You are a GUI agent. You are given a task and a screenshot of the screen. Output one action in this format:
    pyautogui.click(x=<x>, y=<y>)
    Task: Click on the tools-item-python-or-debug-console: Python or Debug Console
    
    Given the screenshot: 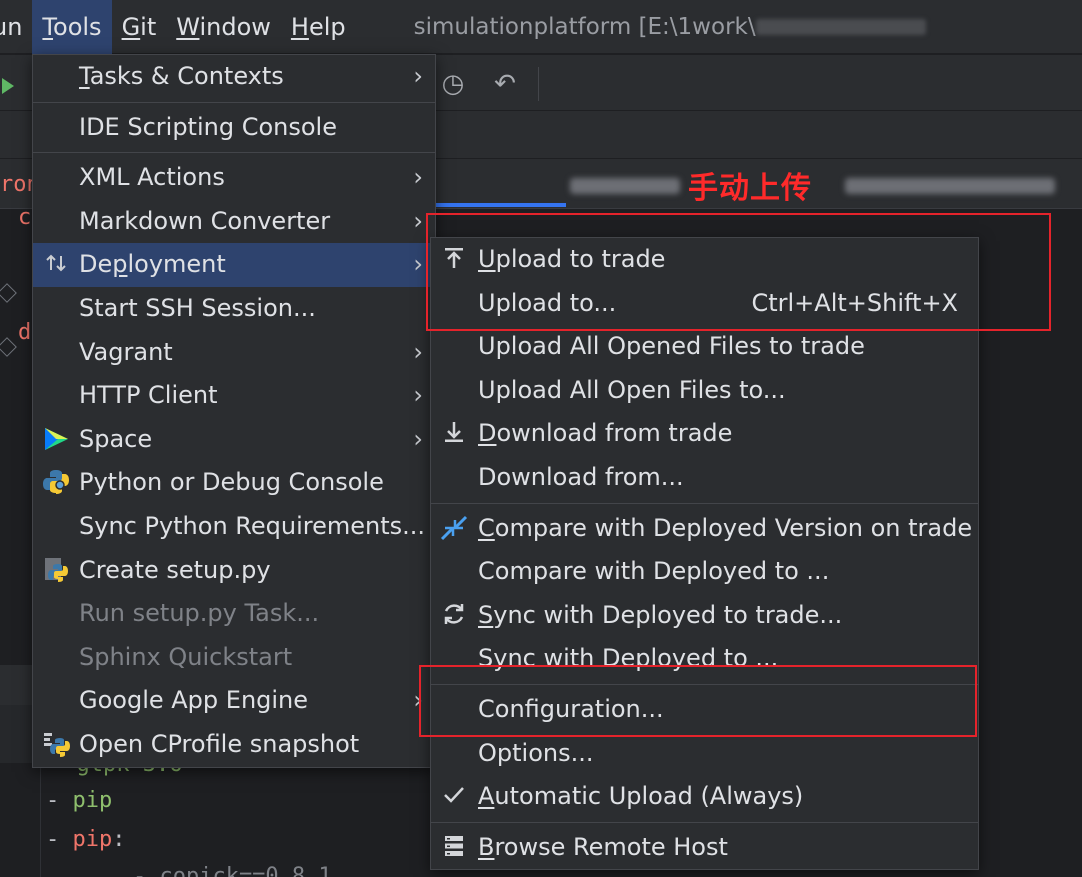 What is the action you would take?
    pyautogui.click(x=234, y=483)
    